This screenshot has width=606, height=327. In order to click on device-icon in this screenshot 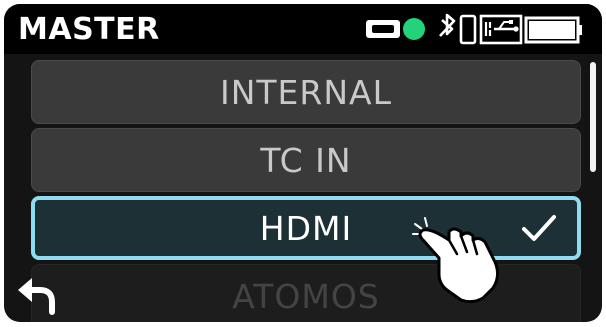, I will do `click(468, 29)`.